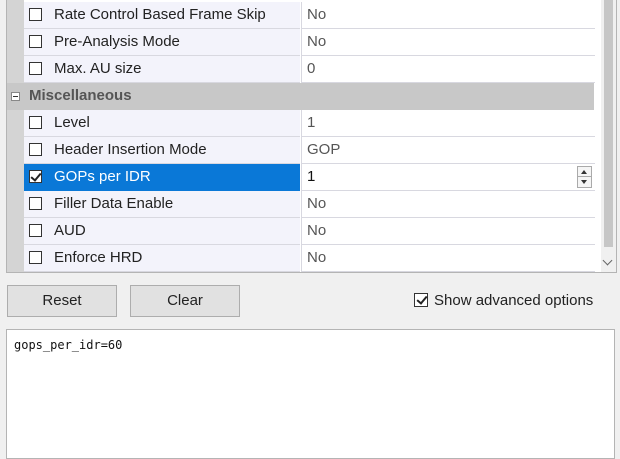  I want to click on property-label: Level, so click(72, 122).